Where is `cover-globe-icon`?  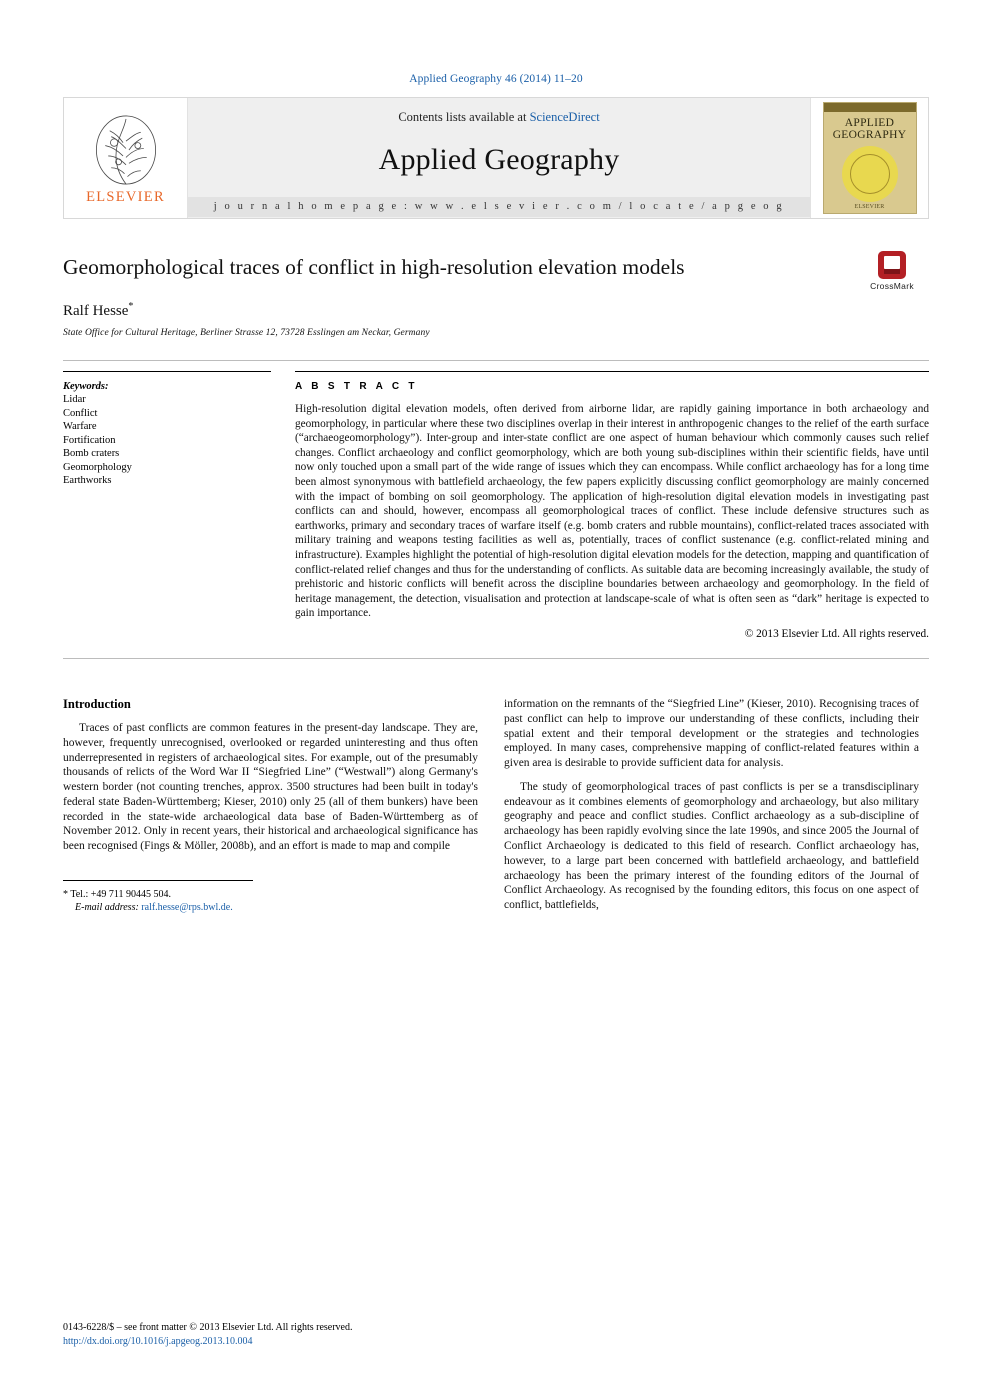 cover-globe-icon is located at coordinates (869, 174).